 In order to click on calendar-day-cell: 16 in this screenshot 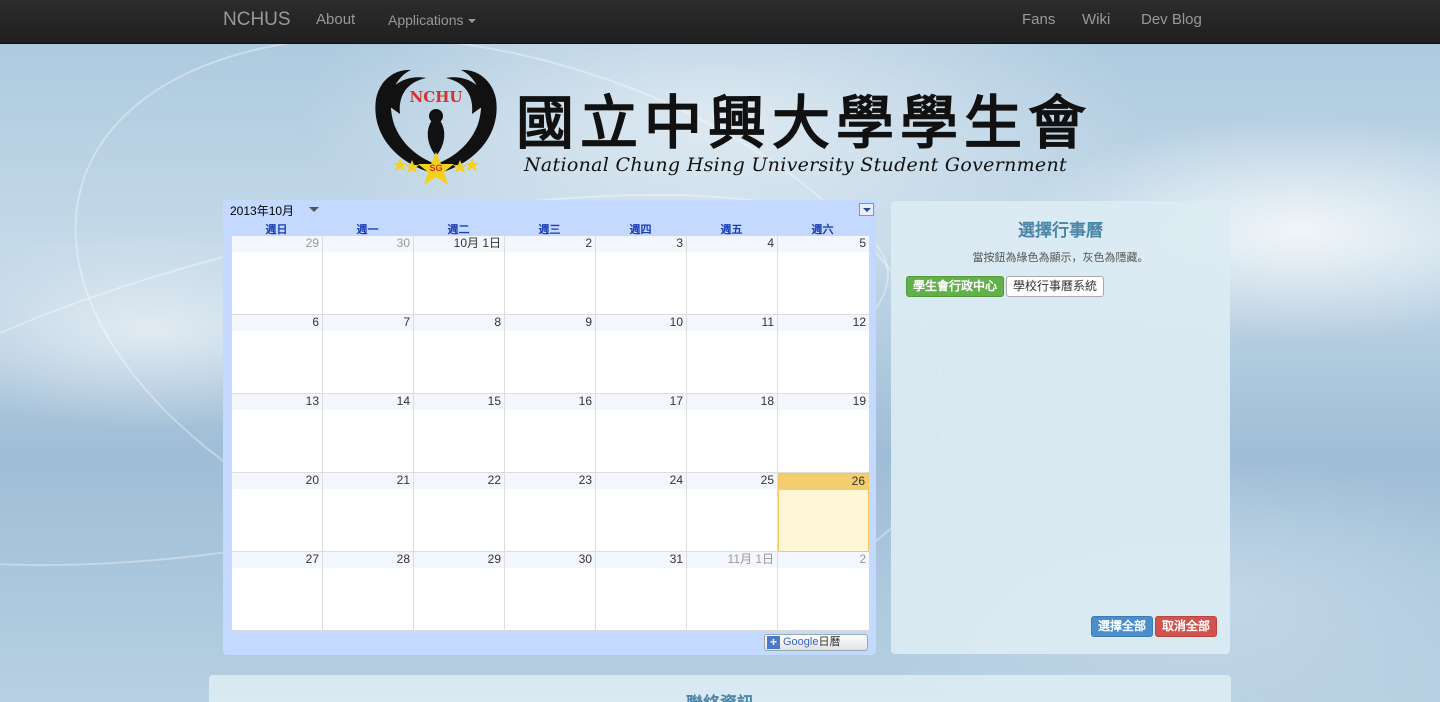, I will do `click(550, 433)`.